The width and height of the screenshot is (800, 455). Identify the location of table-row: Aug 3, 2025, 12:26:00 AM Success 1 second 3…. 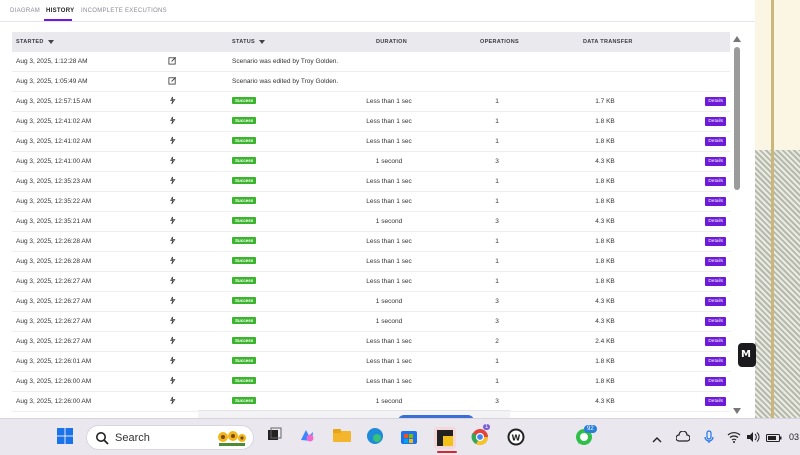
(371, 402).